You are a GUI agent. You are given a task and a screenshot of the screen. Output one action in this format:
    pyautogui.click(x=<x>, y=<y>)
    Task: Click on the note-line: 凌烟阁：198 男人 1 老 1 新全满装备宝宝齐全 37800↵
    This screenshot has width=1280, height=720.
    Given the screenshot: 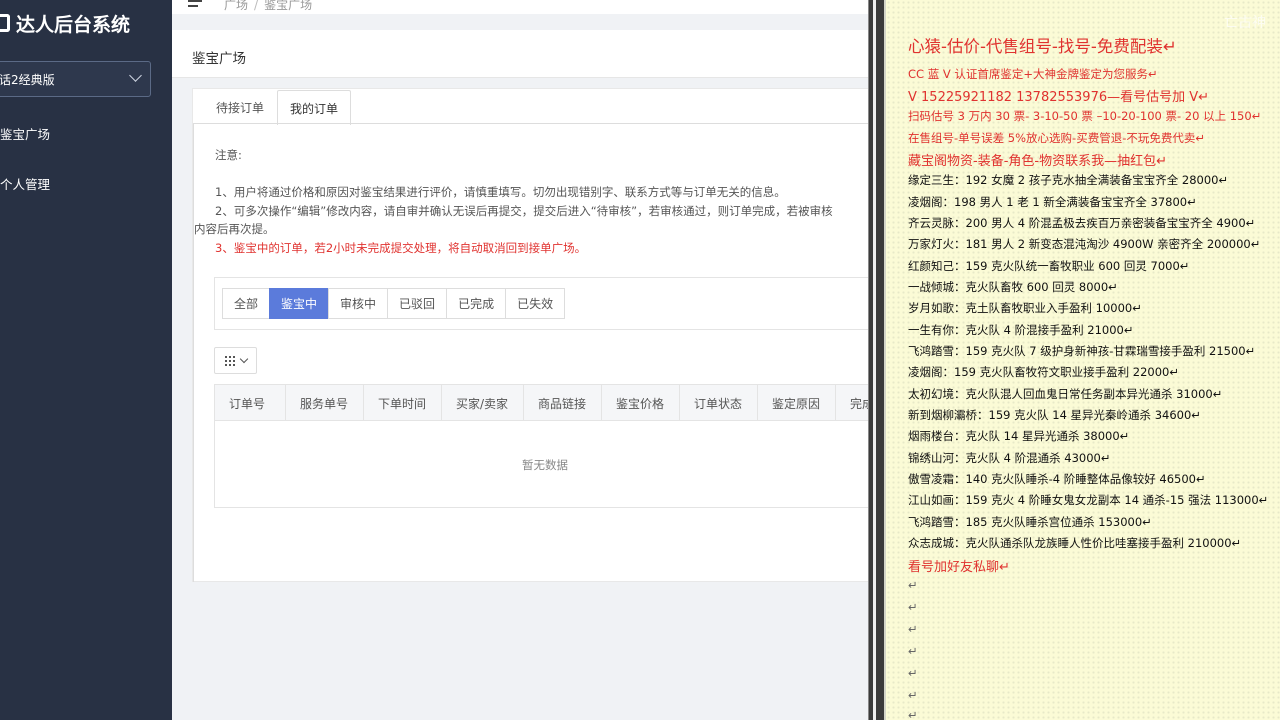 What is the action you would take?
    pyautogui.click(x=1052, y=202)
    